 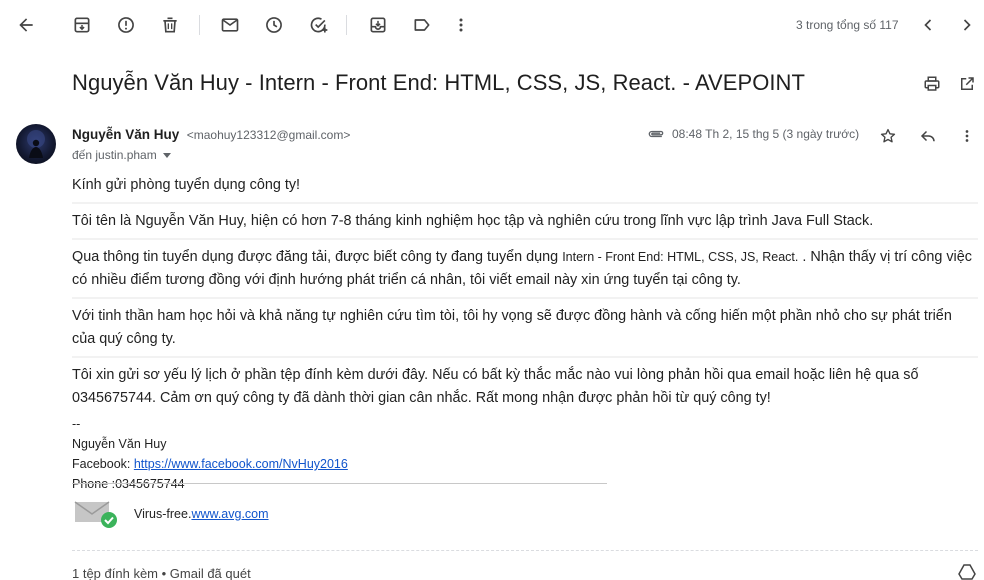 I want to click on add-task-icon, so click(x=319, y=25).